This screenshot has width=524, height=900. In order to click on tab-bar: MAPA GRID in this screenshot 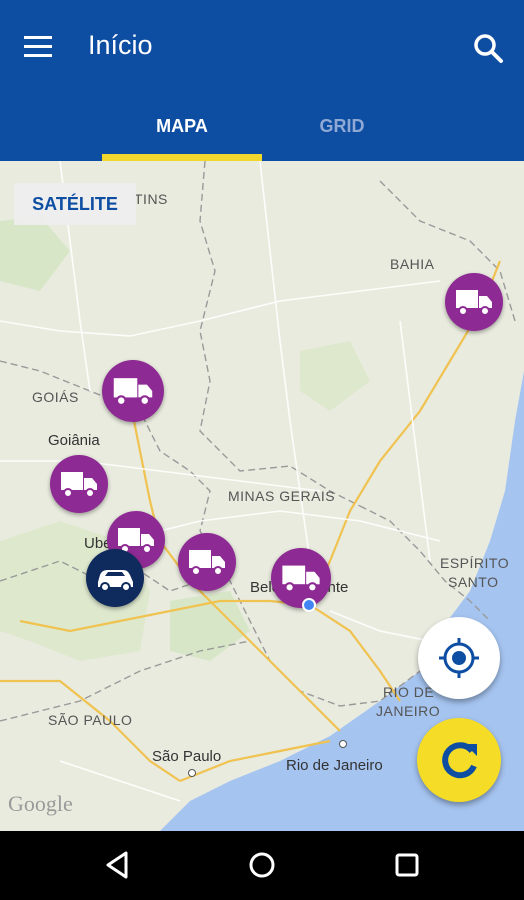, I will do `click(262, 125)`.